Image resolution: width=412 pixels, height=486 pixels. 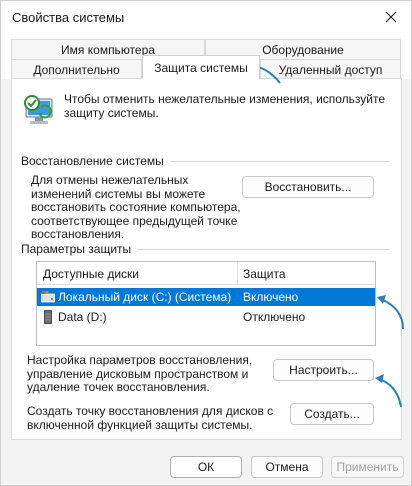 I want to click on window-title: Свойства системы, so click(x=68, y=17).